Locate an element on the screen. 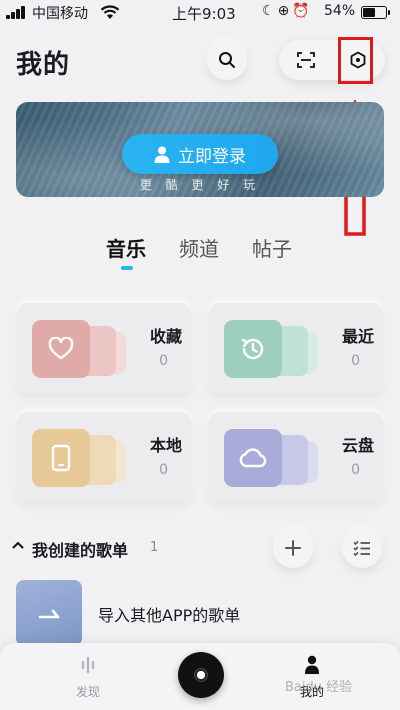 The width and height of the screenshot is (400, 710). heart-icon is located at coordinates (61, 349).